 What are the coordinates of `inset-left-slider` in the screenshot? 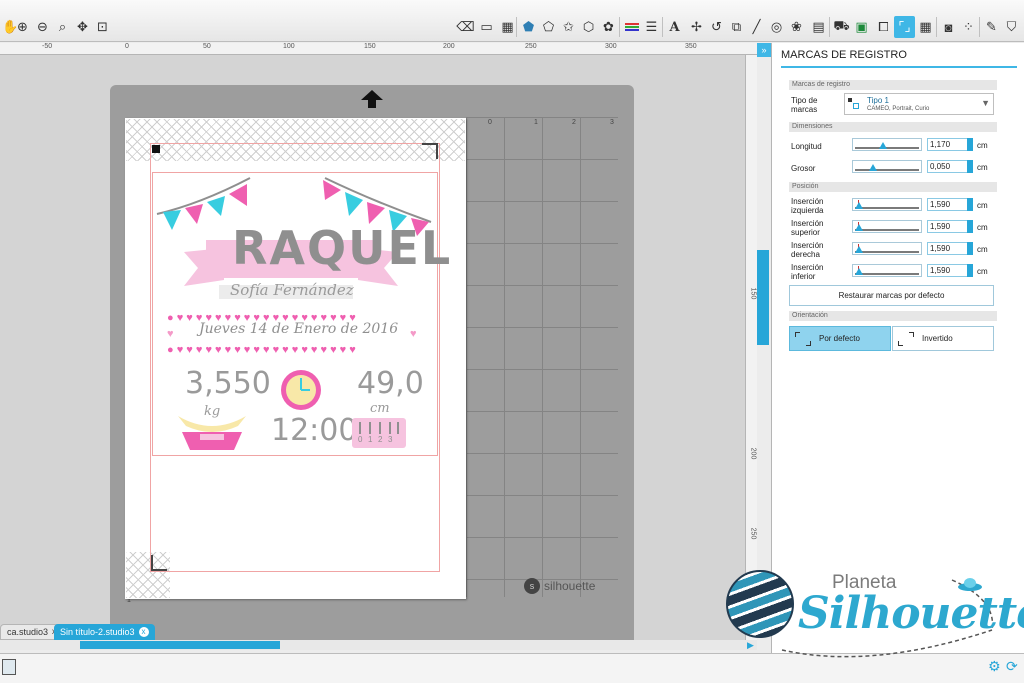 It's located at (887, 204).